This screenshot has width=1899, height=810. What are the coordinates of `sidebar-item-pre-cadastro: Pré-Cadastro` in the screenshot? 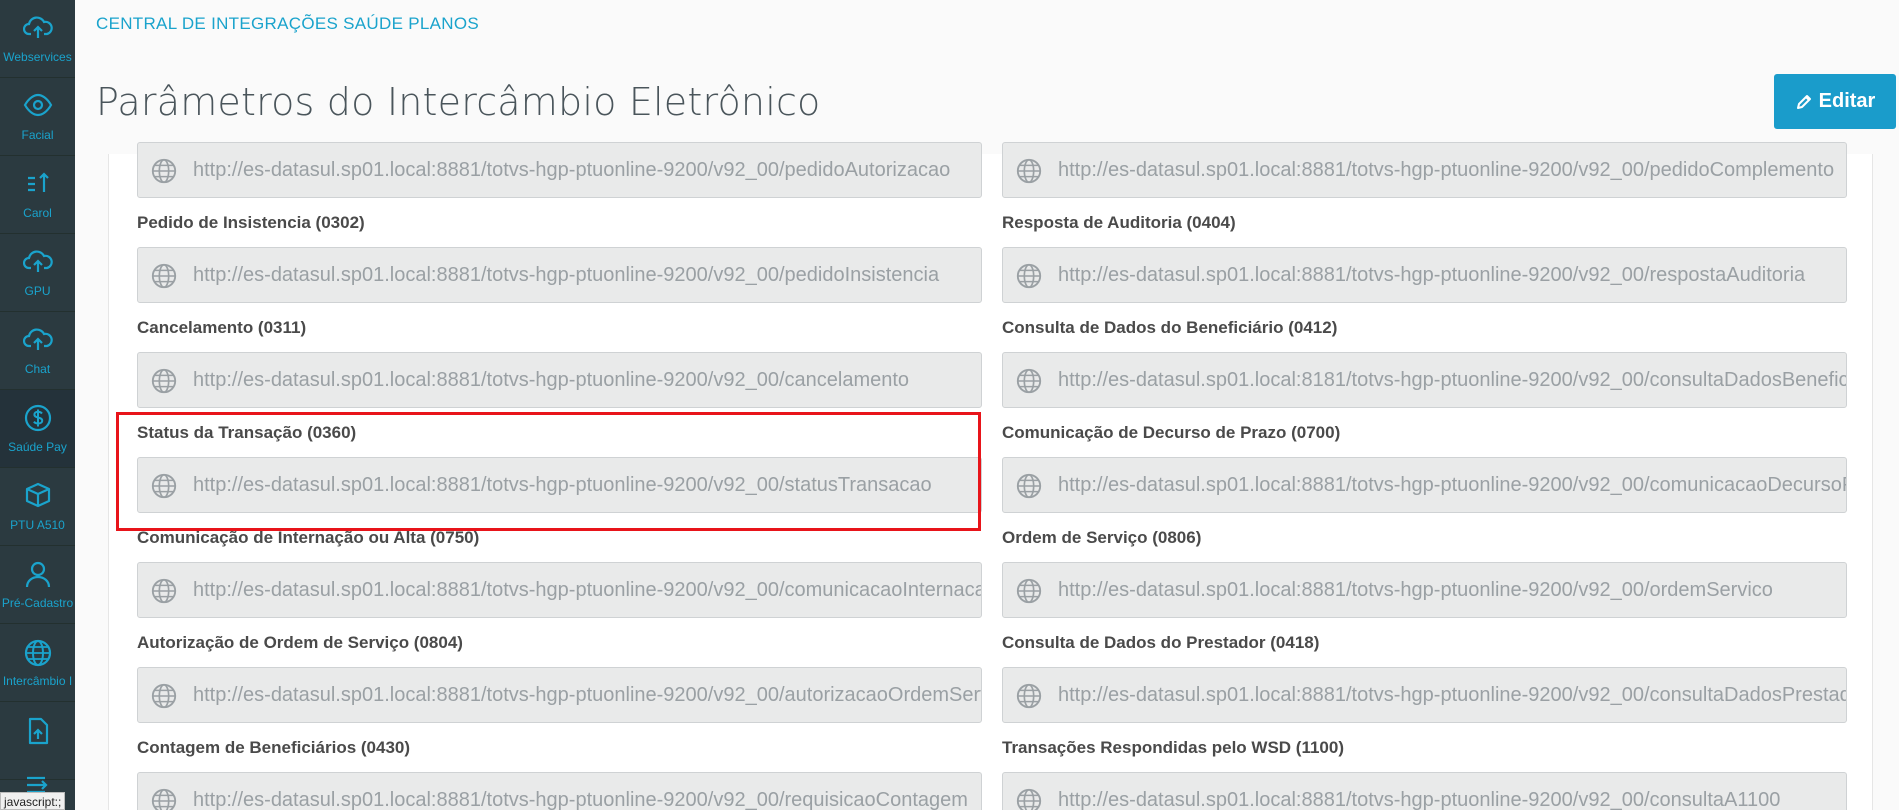 It's located at (37, 585).